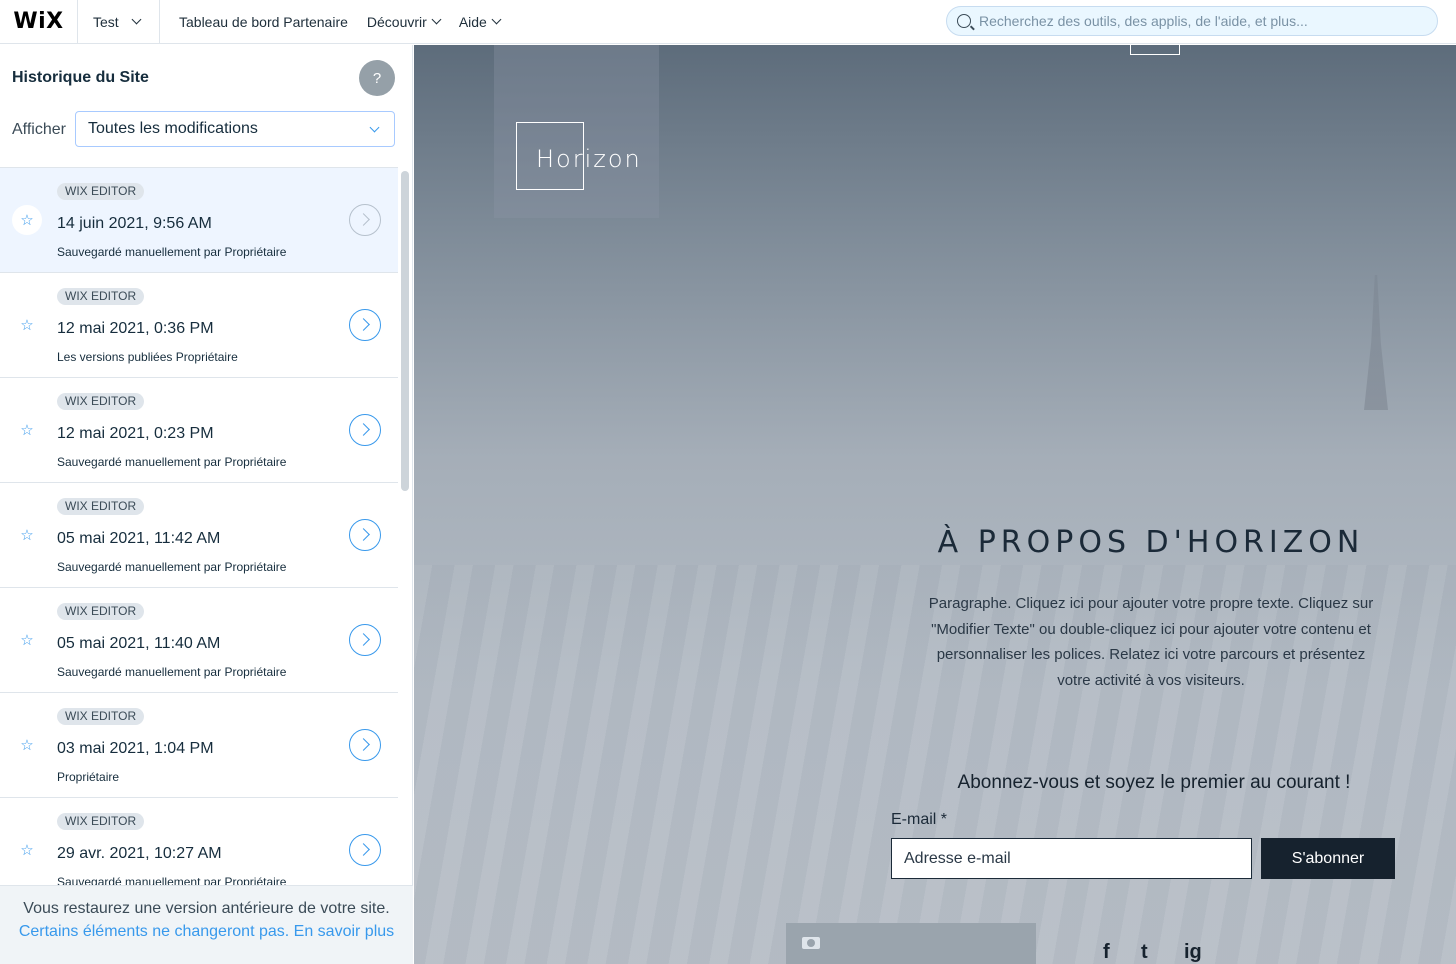 The image size is (1456, 964). I want to click on subscribe-button: S'abonner, so click(1328, 858).